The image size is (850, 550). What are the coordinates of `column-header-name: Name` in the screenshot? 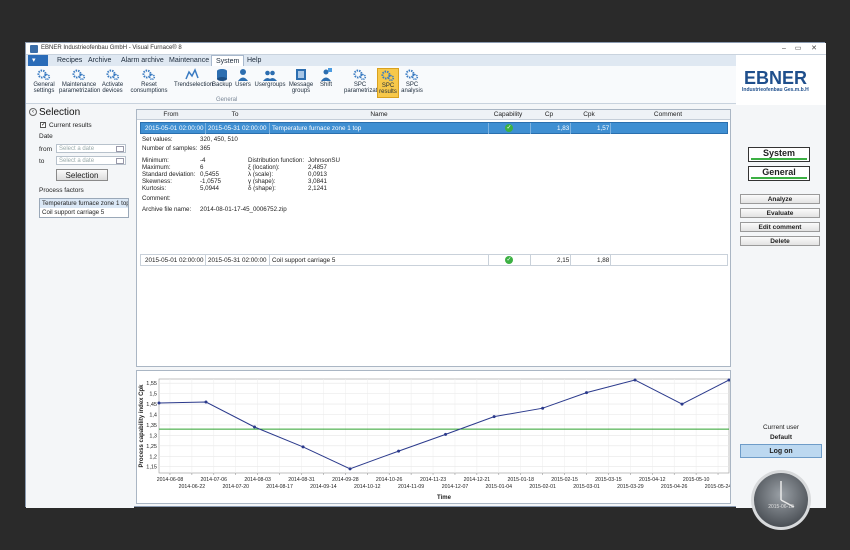 It's located at (379, 114).